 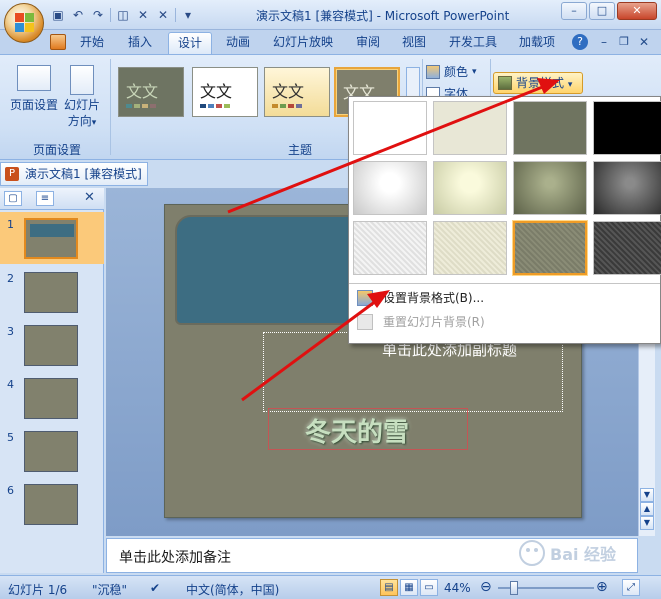 I want to click on theme-thumbnail-3: 文文, so click(x=297, y=92).